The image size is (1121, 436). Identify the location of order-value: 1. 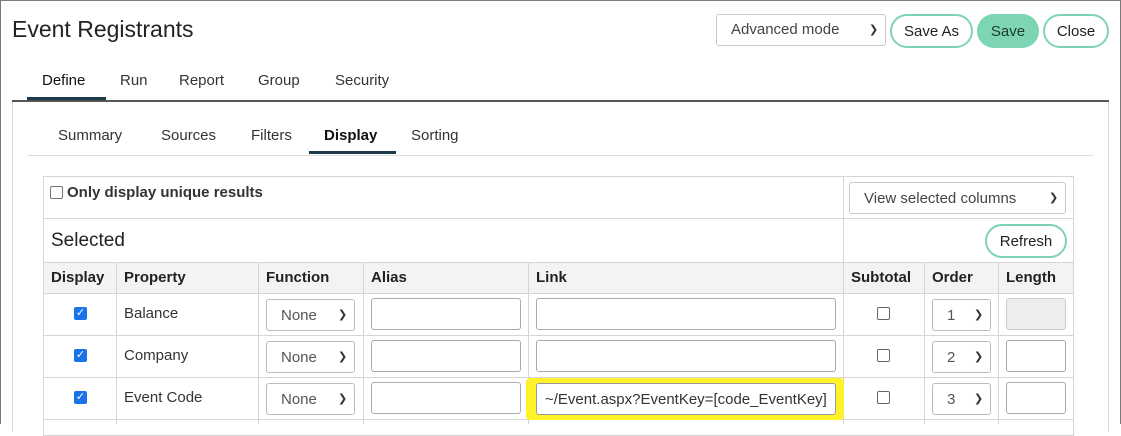
(951, 315).